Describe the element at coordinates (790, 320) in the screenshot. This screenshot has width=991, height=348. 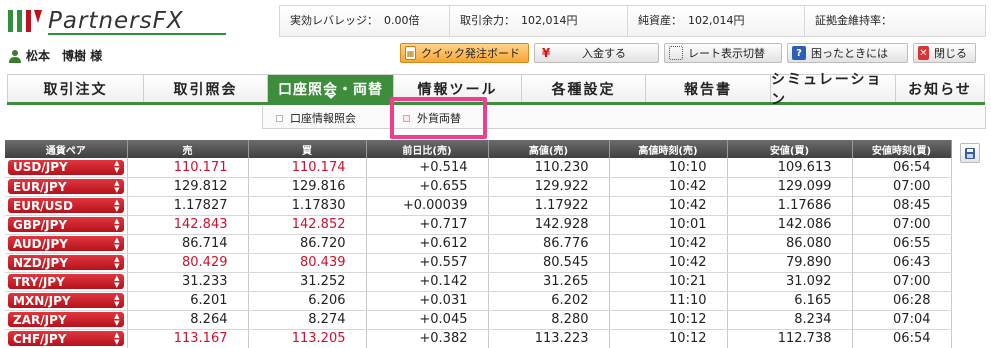
I see `cell-low: 8.234` at that location.